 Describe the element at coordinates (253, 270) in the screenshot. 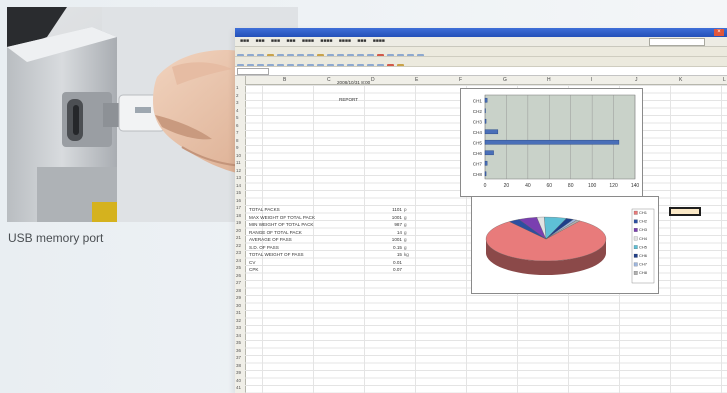

I see `row-label-cell: CPK` at that location.